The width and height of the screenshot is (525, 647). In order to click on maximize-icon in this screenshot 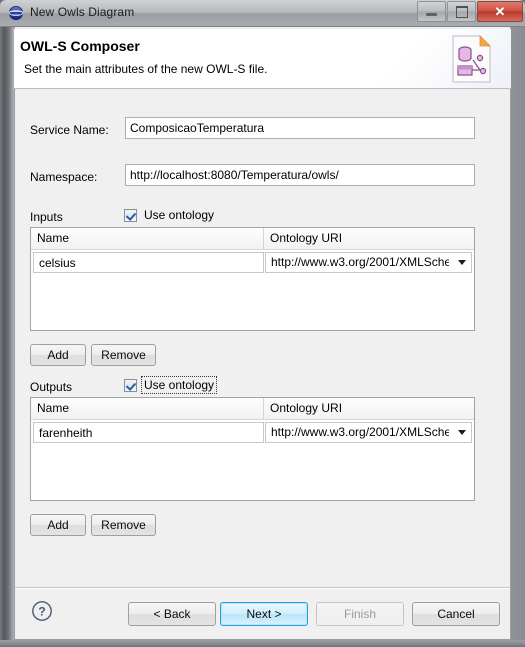, I will do `click(461, 11)`.